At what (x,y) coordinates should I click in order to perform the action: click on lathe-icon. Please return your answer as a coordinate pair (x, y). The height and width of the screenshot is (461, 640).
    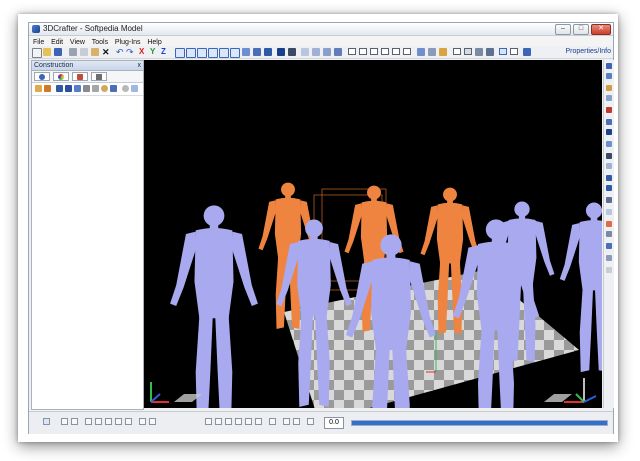
    Looking at the image, I should click on (95, 88).